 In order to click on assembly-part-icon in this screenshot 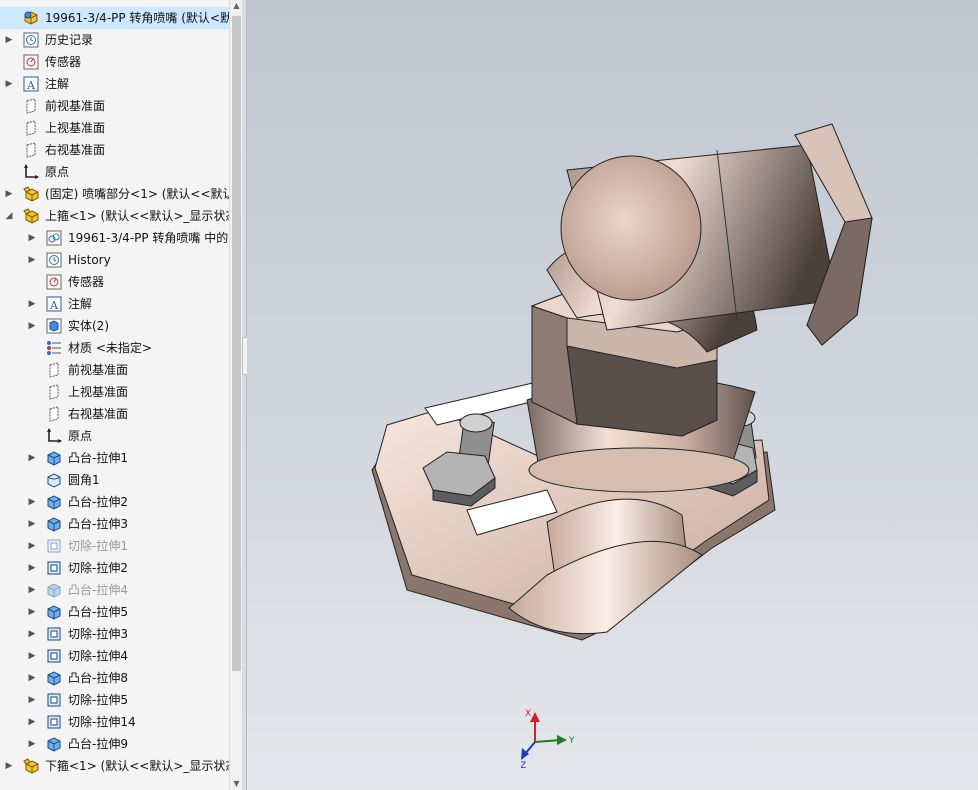, I will do `click(31, 766)`.